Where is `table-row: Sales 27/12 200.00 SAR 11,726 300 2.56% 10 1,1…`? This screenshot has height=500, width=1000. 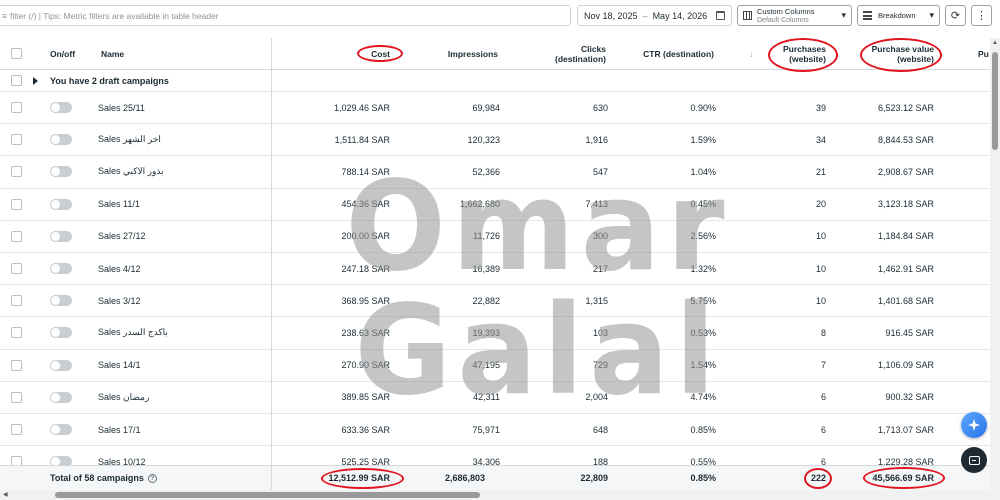 table-row: Sales 27/12 200.00 SAR 11,726 300 2.56% 10 1,1… is located at coordinates (495, 236).